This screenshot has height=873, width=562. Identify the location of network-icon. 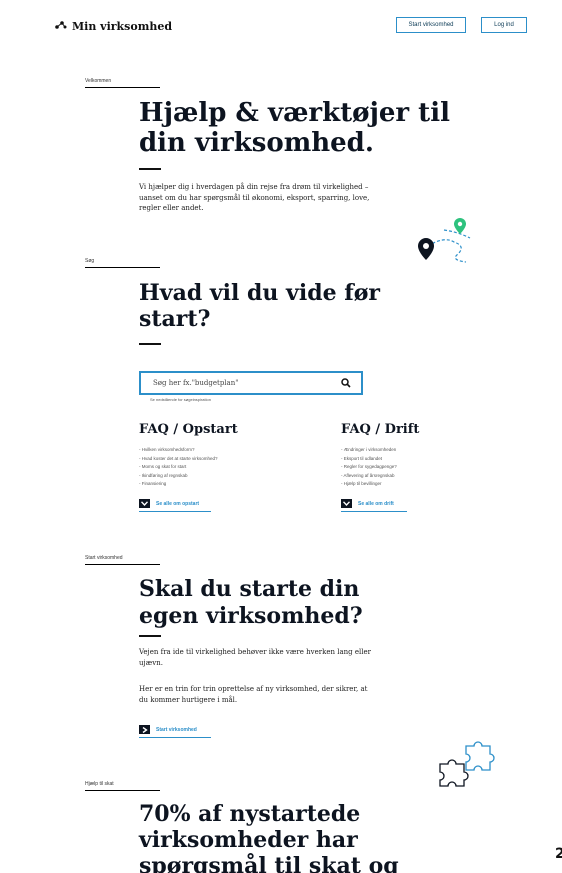
(61, 26).